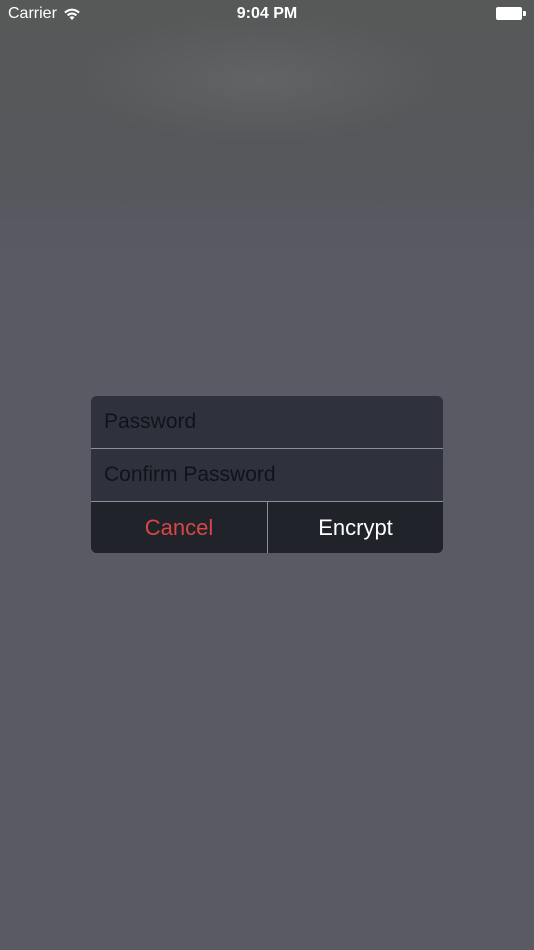 The height and width of the screenshot is (950, 534). Describe the element at coordinates (264, 475) in the screenshot. I see `confirm-password-input` at that location.